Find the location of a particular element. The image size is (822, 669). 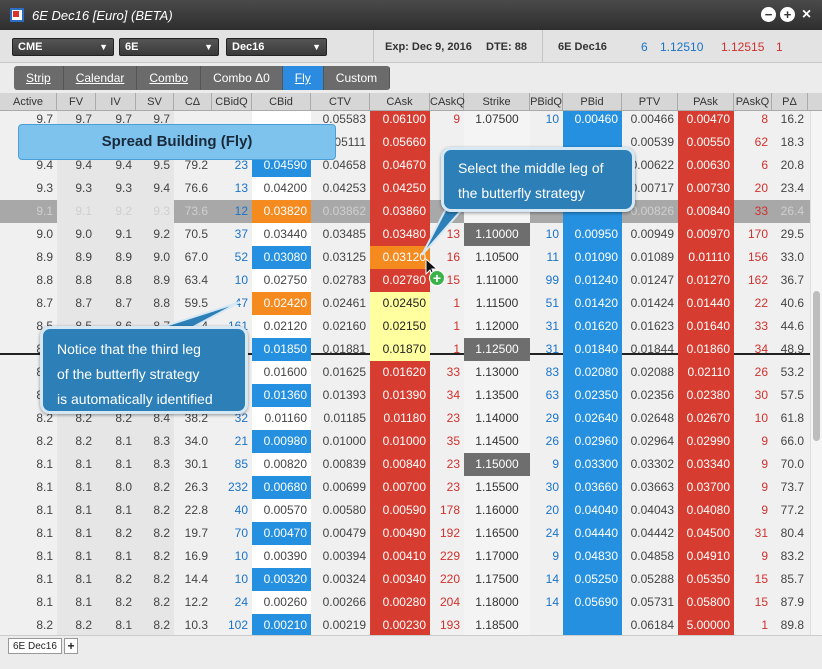

cell-cask: 0.05660 is located at coordinates (400, 142).